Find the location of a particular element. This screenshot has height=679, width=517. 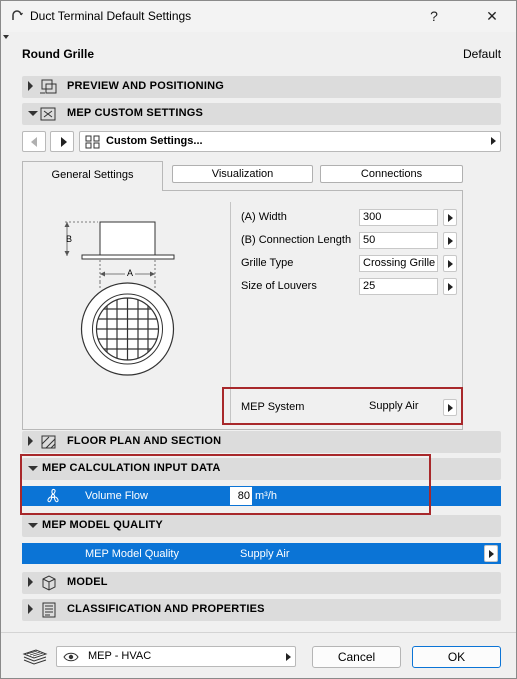

connection-length-input: 50 is located at coordinates (398, 240).